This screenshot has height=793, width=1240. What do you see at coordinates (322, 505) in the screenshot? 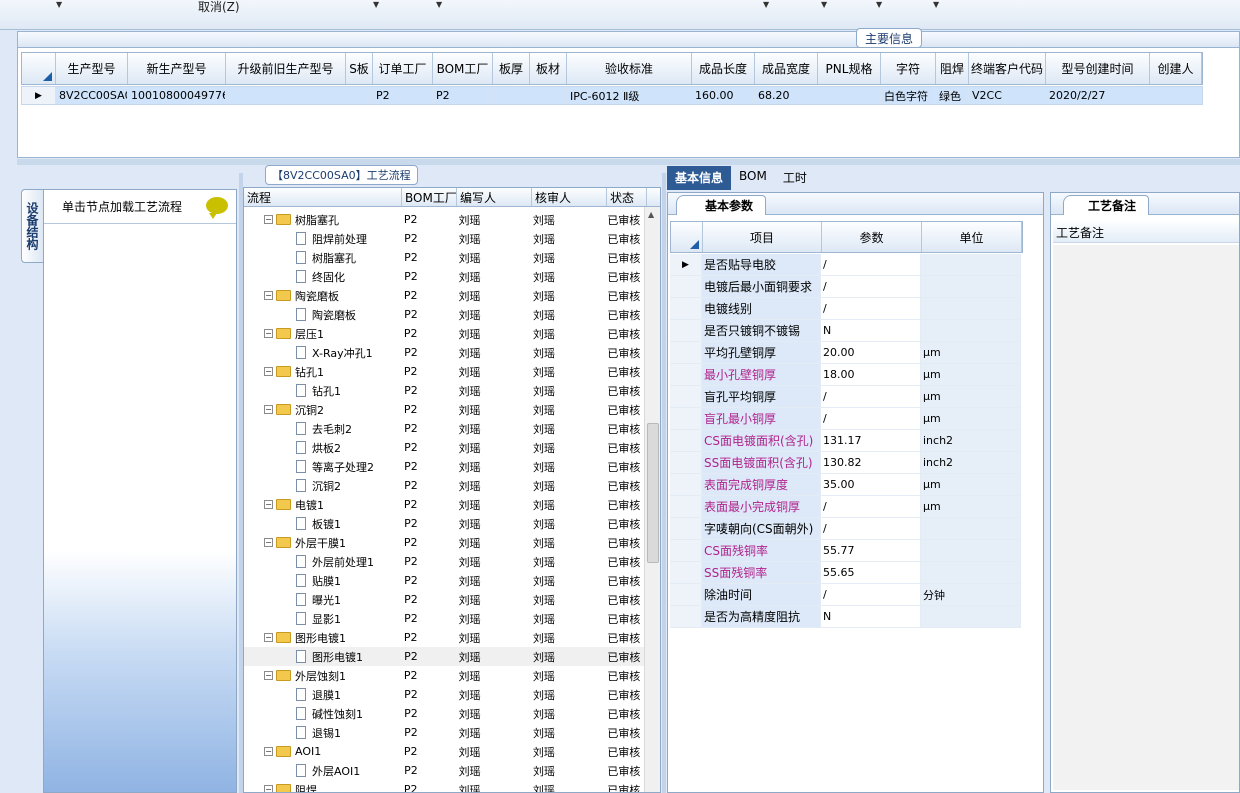
I see `tree-node: − 电镀1` at bounding box center [322, 505].